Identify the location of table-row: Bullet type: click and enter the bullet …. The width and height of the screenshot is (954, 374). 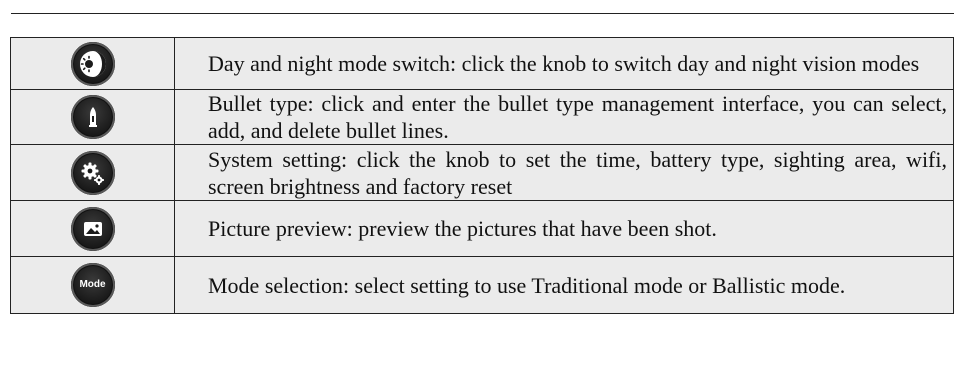
(482, 117).